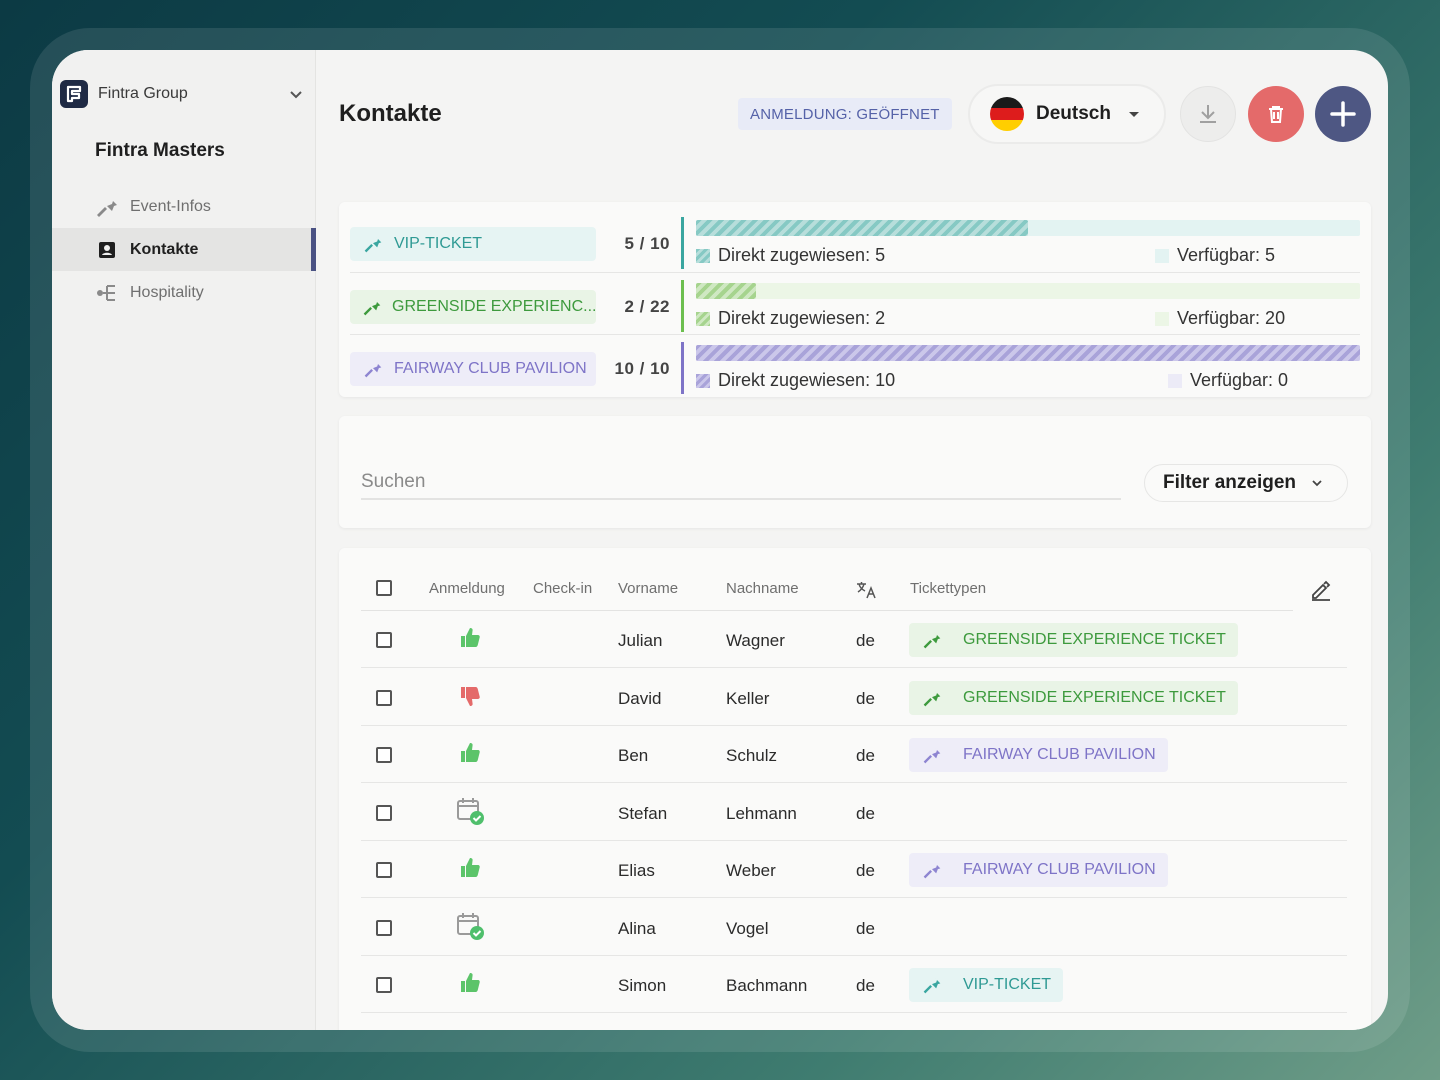 The height and width of the screenshot is (1080, 1440). What do you see at coordinates (1215, 255) in the screenshot?
I see `ticket-available: Verfügbar: 5` at bounding box center [1215, 255].